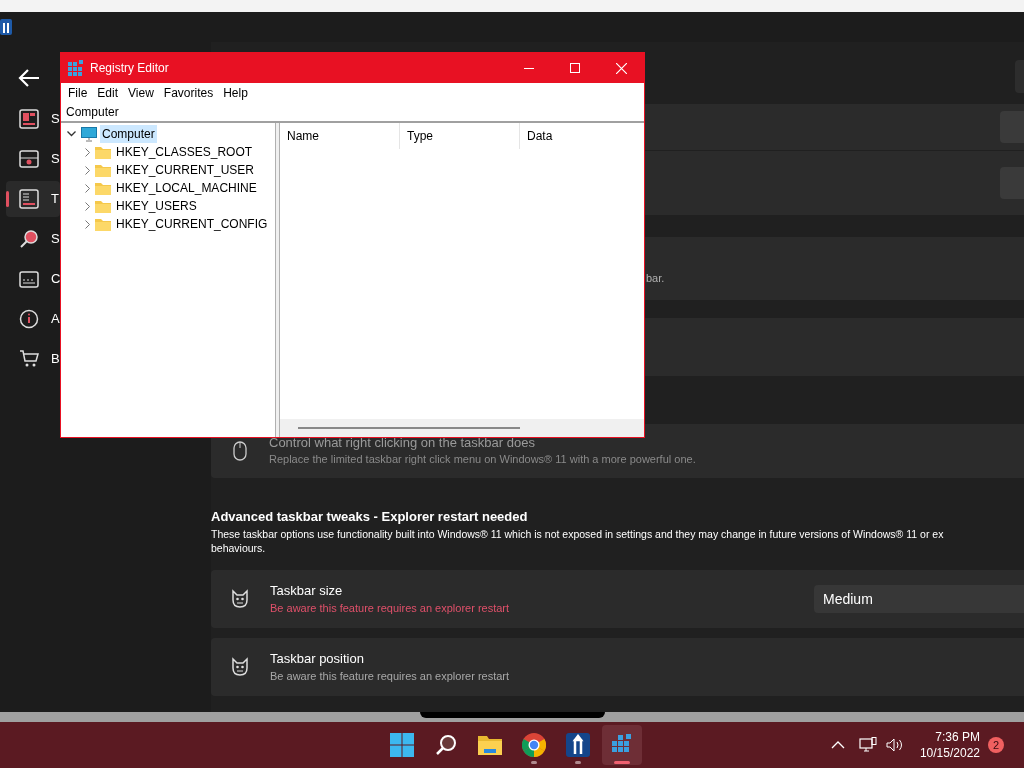 The width and height of the screenshot is (1024, 768). I want to click on address-bar: Computer, so click(352, 112).